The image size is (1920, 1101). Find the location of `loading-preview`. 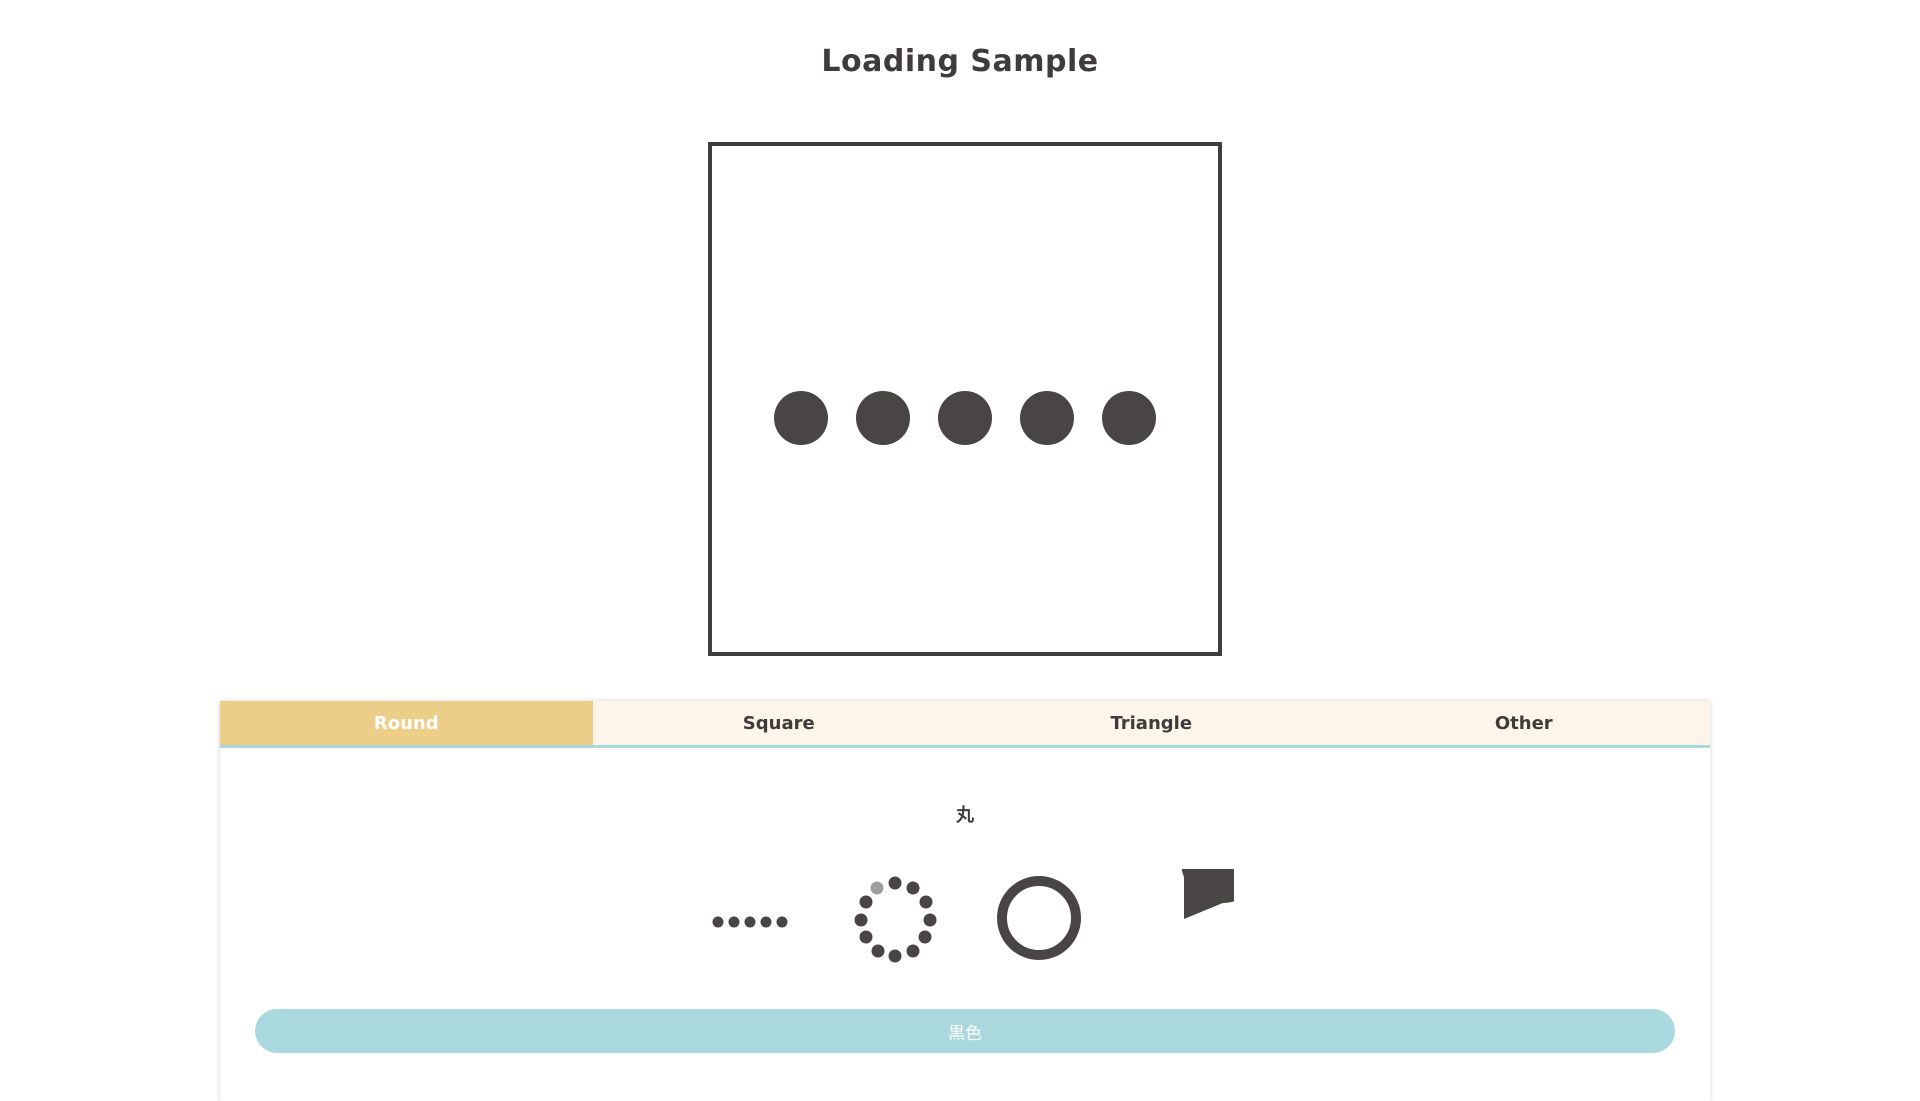

loading-preview is located at coordinates (965, 399).